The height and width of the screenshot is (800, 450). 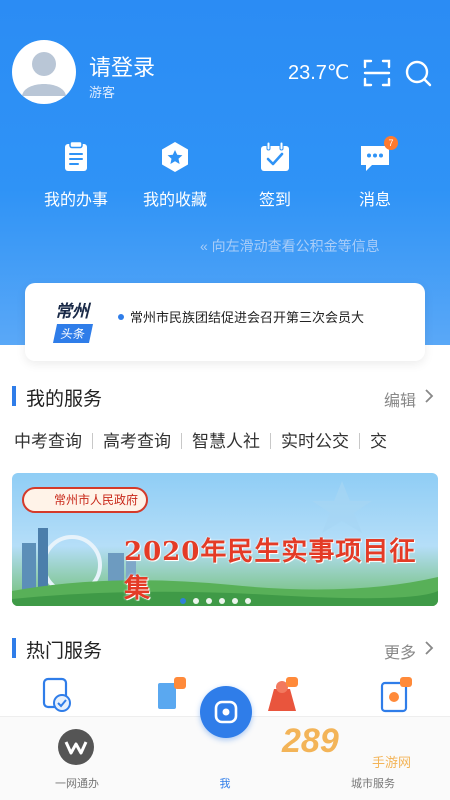 I want to click on quick-action-label: 我的收藏, so click(x=174, y=200).